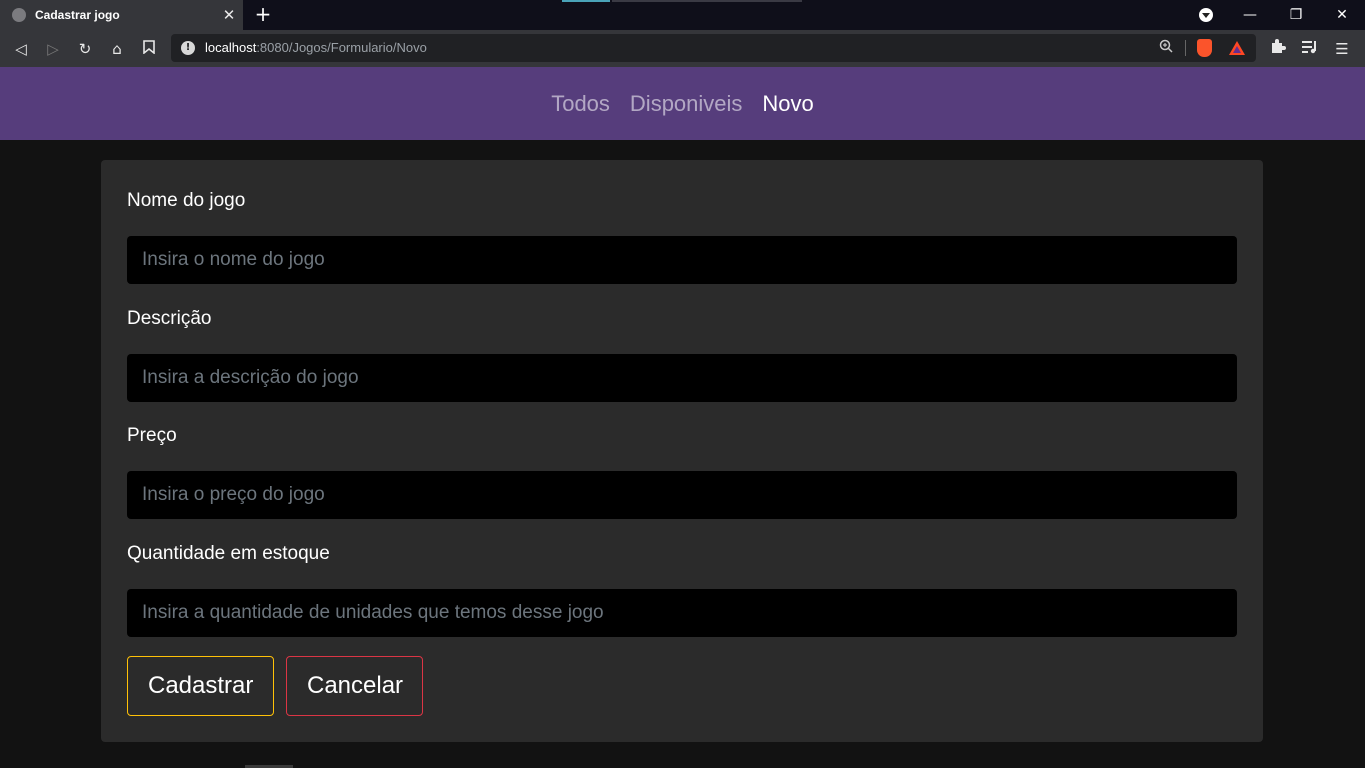 The image size is (1365, 768). Describe the element at coordinates (21, 49) in the screenshot. I see `back-icon: ◁` at that location.